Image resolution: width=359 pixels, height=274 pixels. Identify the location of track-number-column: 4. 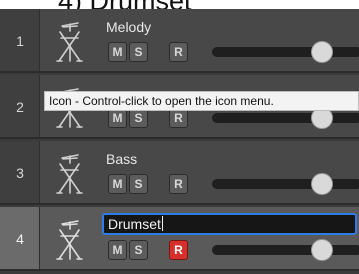
(20, 238).